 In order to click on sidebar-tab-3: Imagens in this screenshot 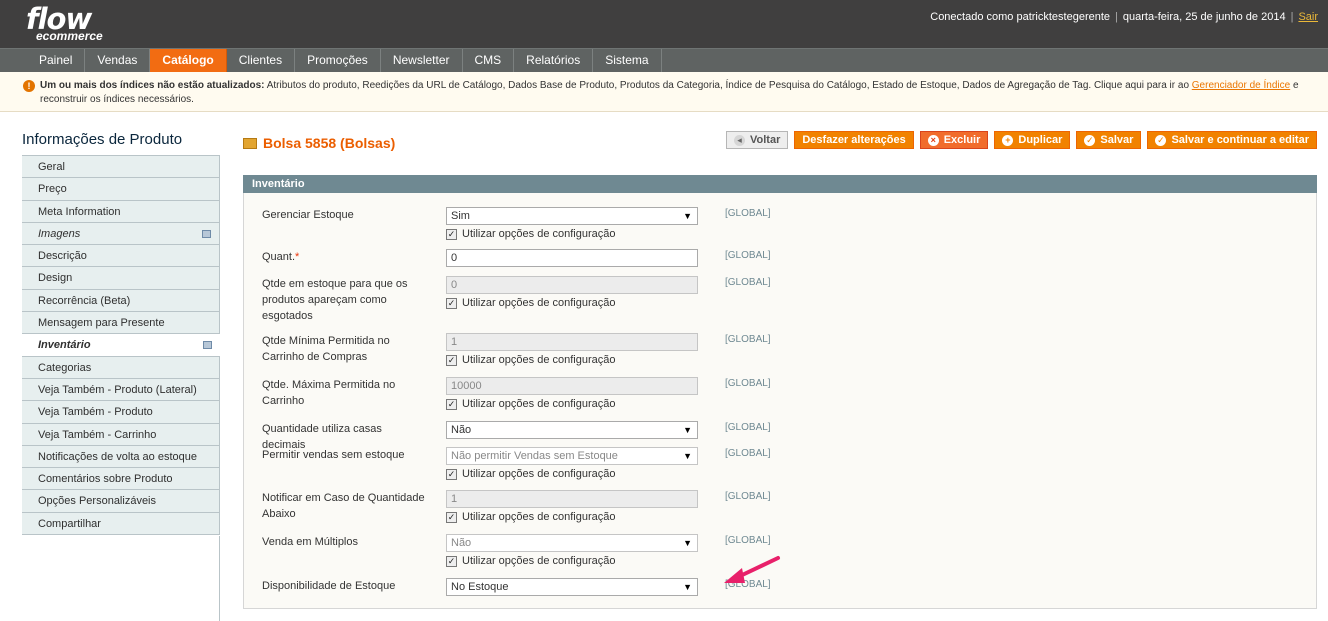, I will do `click(121, 234)`.